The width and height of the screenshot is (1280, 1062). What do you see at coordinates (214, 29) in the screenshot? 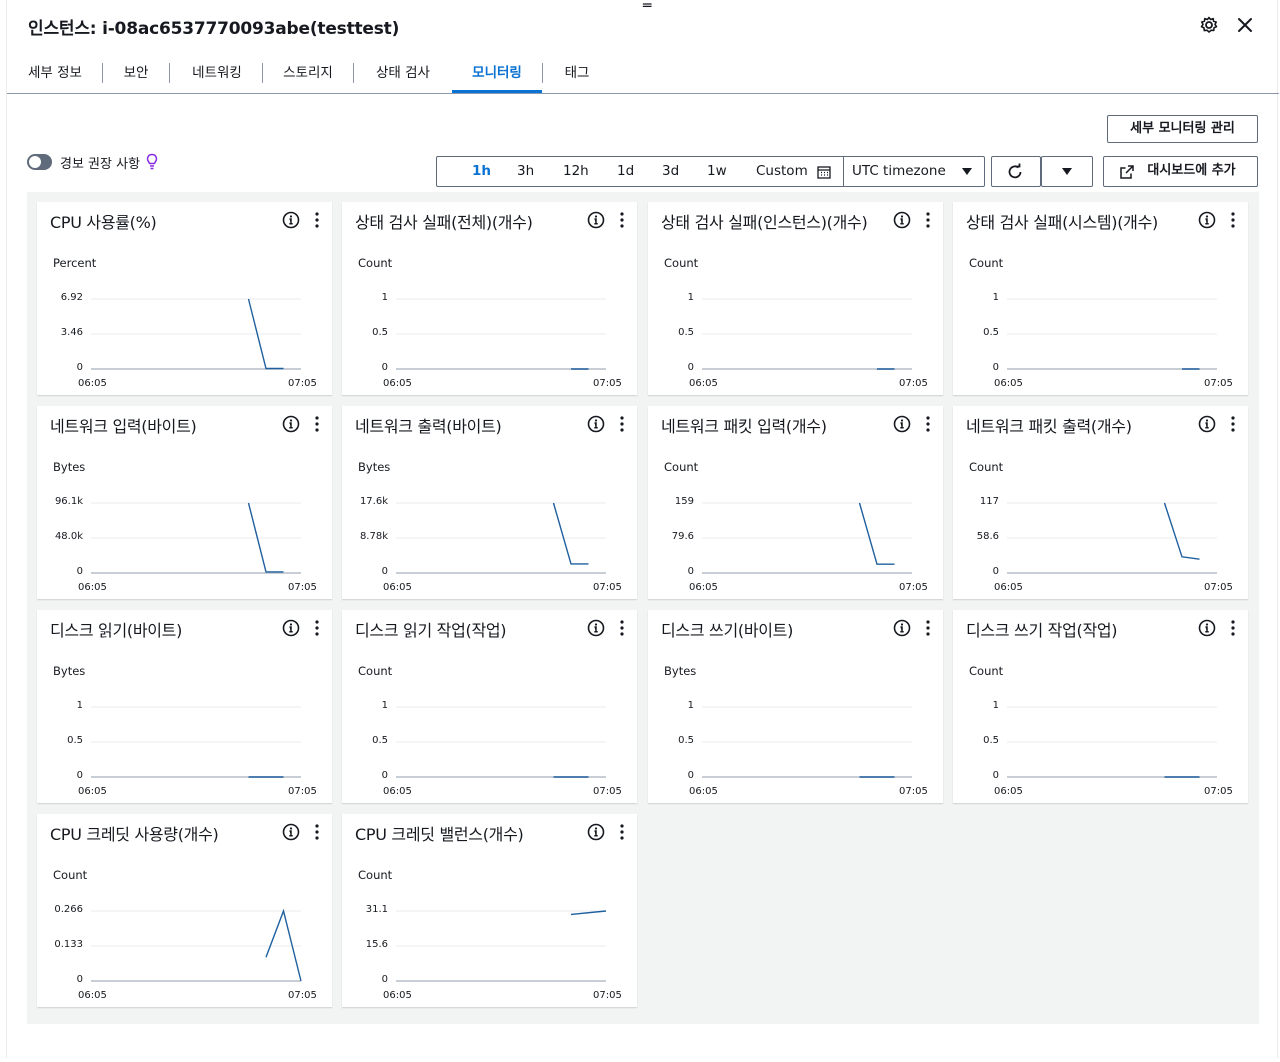
I see `page-title: 인스턴스: i-08ac6537770093abe(testtest)` at bounding box center [214, 29].